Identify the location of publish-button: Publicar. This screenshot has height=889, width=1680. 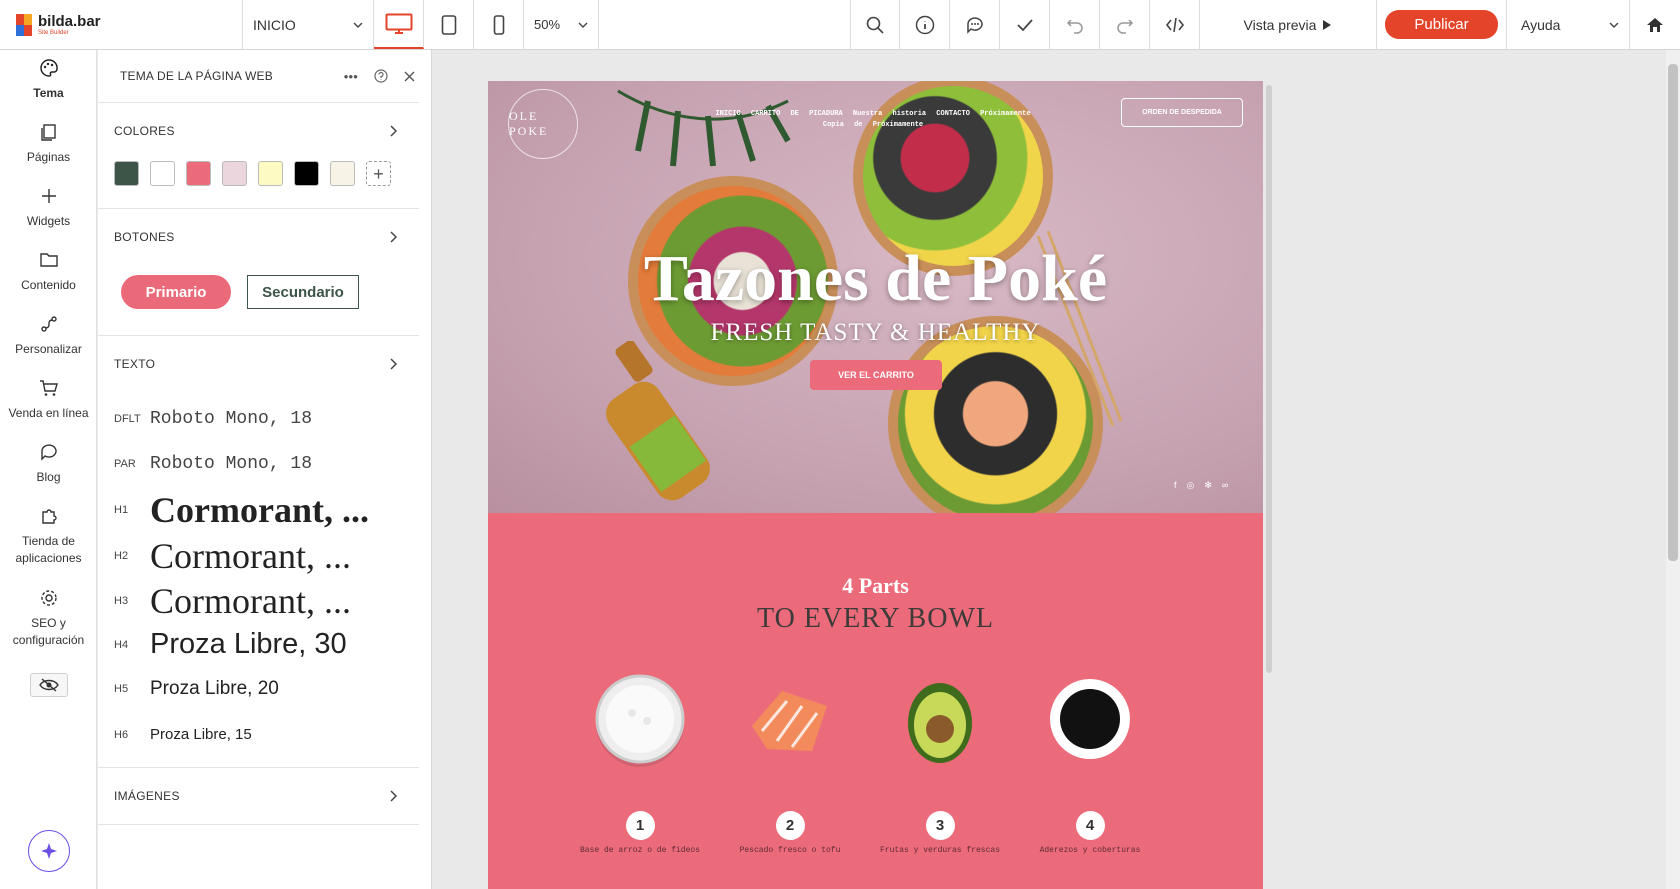
(1441, 24).